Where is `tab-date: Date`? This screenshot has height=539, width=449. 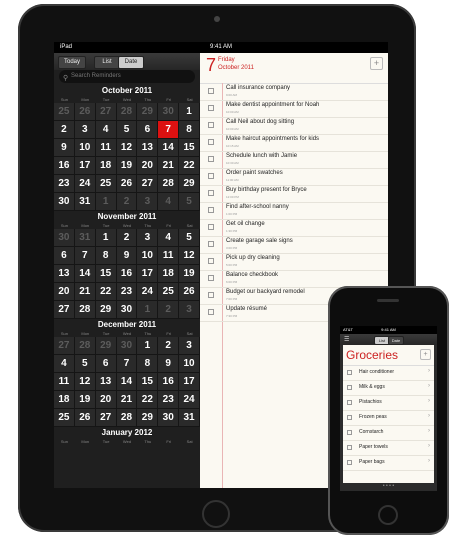
tab-date: Date is located at coordinates (131, 62).